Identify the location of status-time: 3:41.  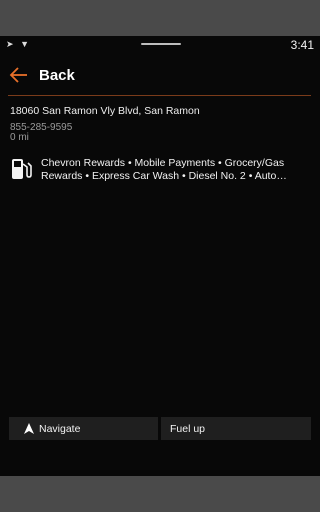
(302, 45).